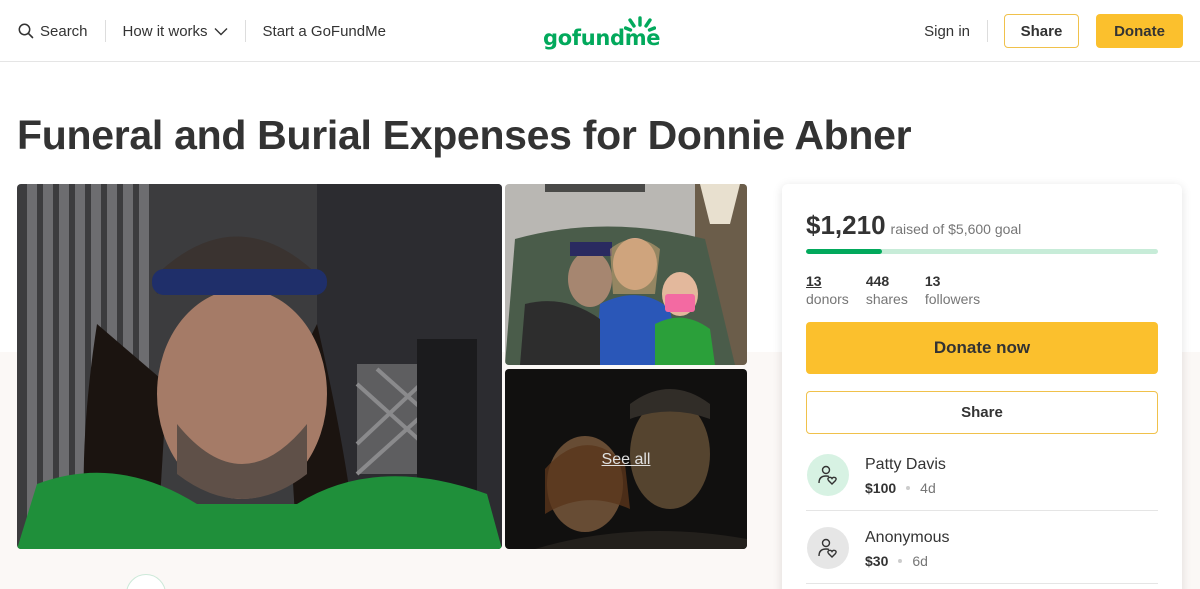 This screenshot has width=1200, height=589. Describe the element at coordinates (952, 290) in the screenshot. I see `stat-followers: 13 followers` at that location.